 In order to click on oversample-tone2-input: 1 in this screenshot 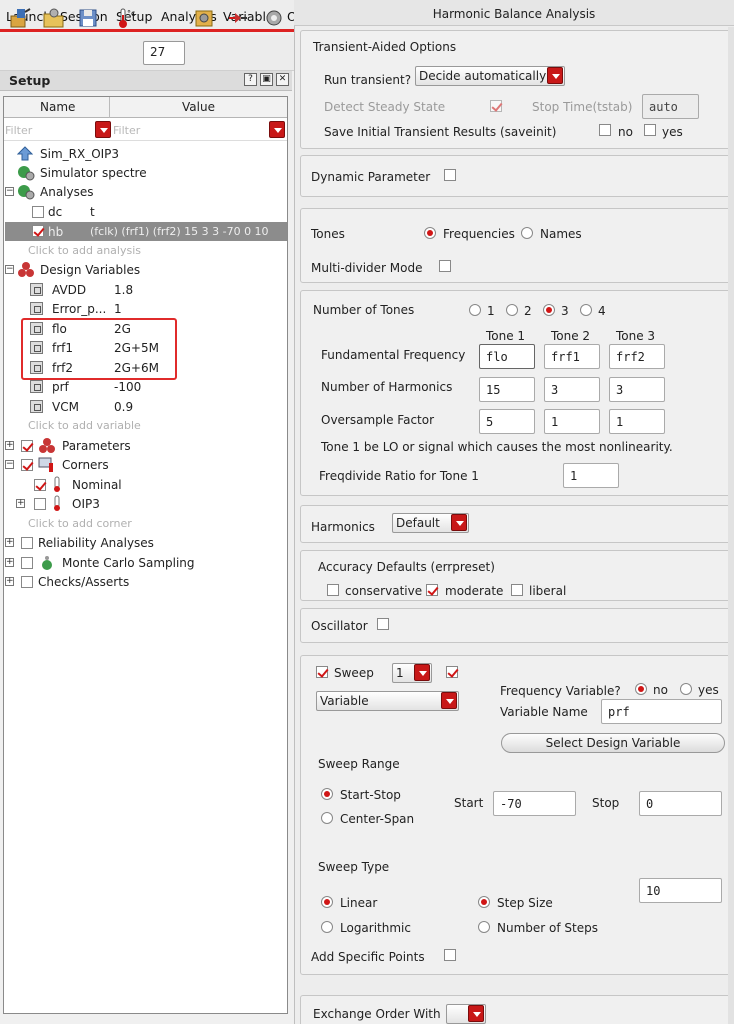, I will do `click(572, 421)`.